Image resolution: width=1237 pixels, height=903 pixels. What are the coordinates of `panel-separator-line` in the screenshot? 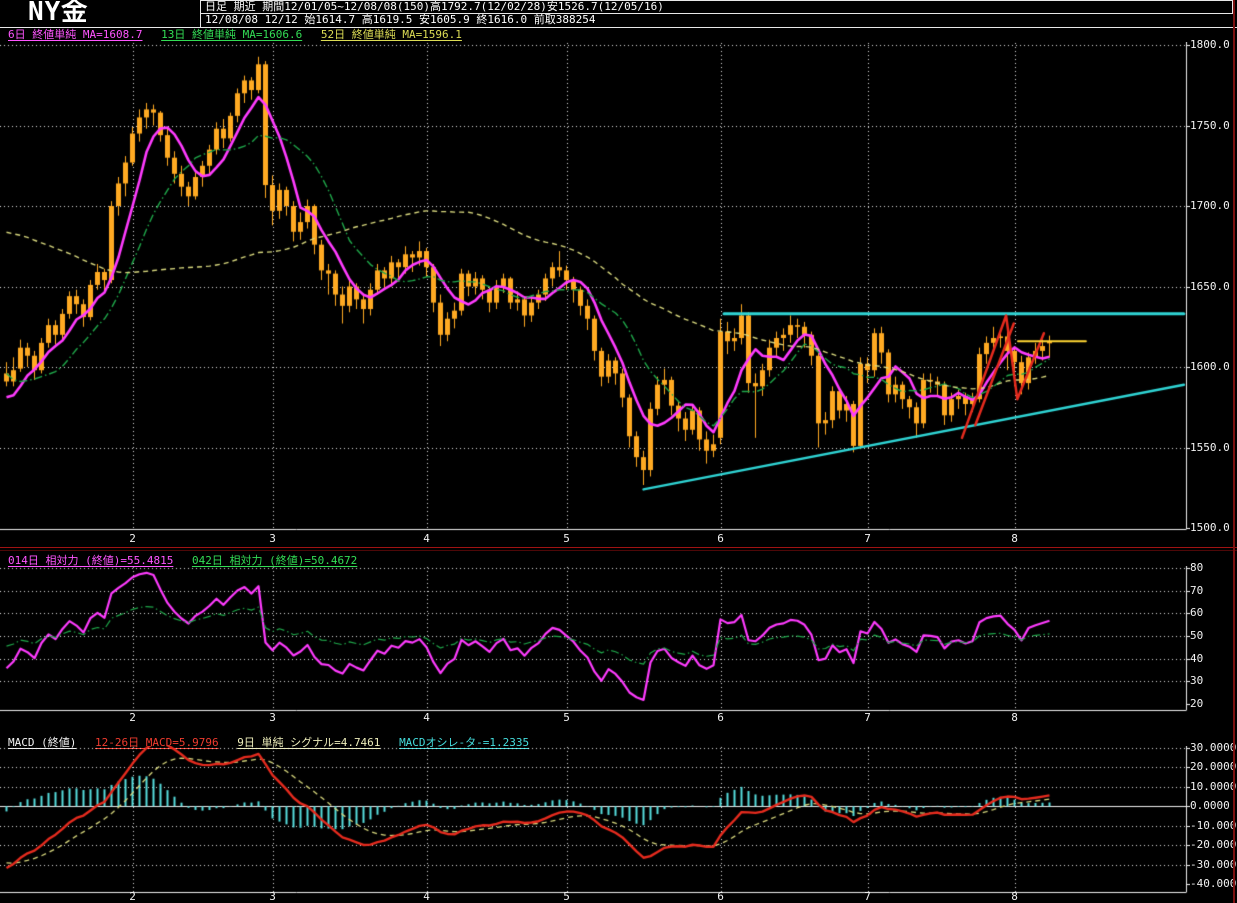 It's located at (618, 547).